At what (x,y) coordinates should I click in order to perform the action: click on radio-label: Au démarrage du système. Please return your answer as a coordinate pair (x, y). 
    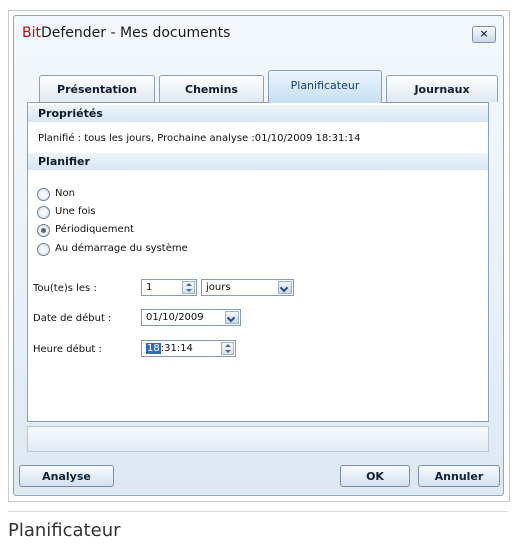
    Looking at the image, I should click on (121, 248).